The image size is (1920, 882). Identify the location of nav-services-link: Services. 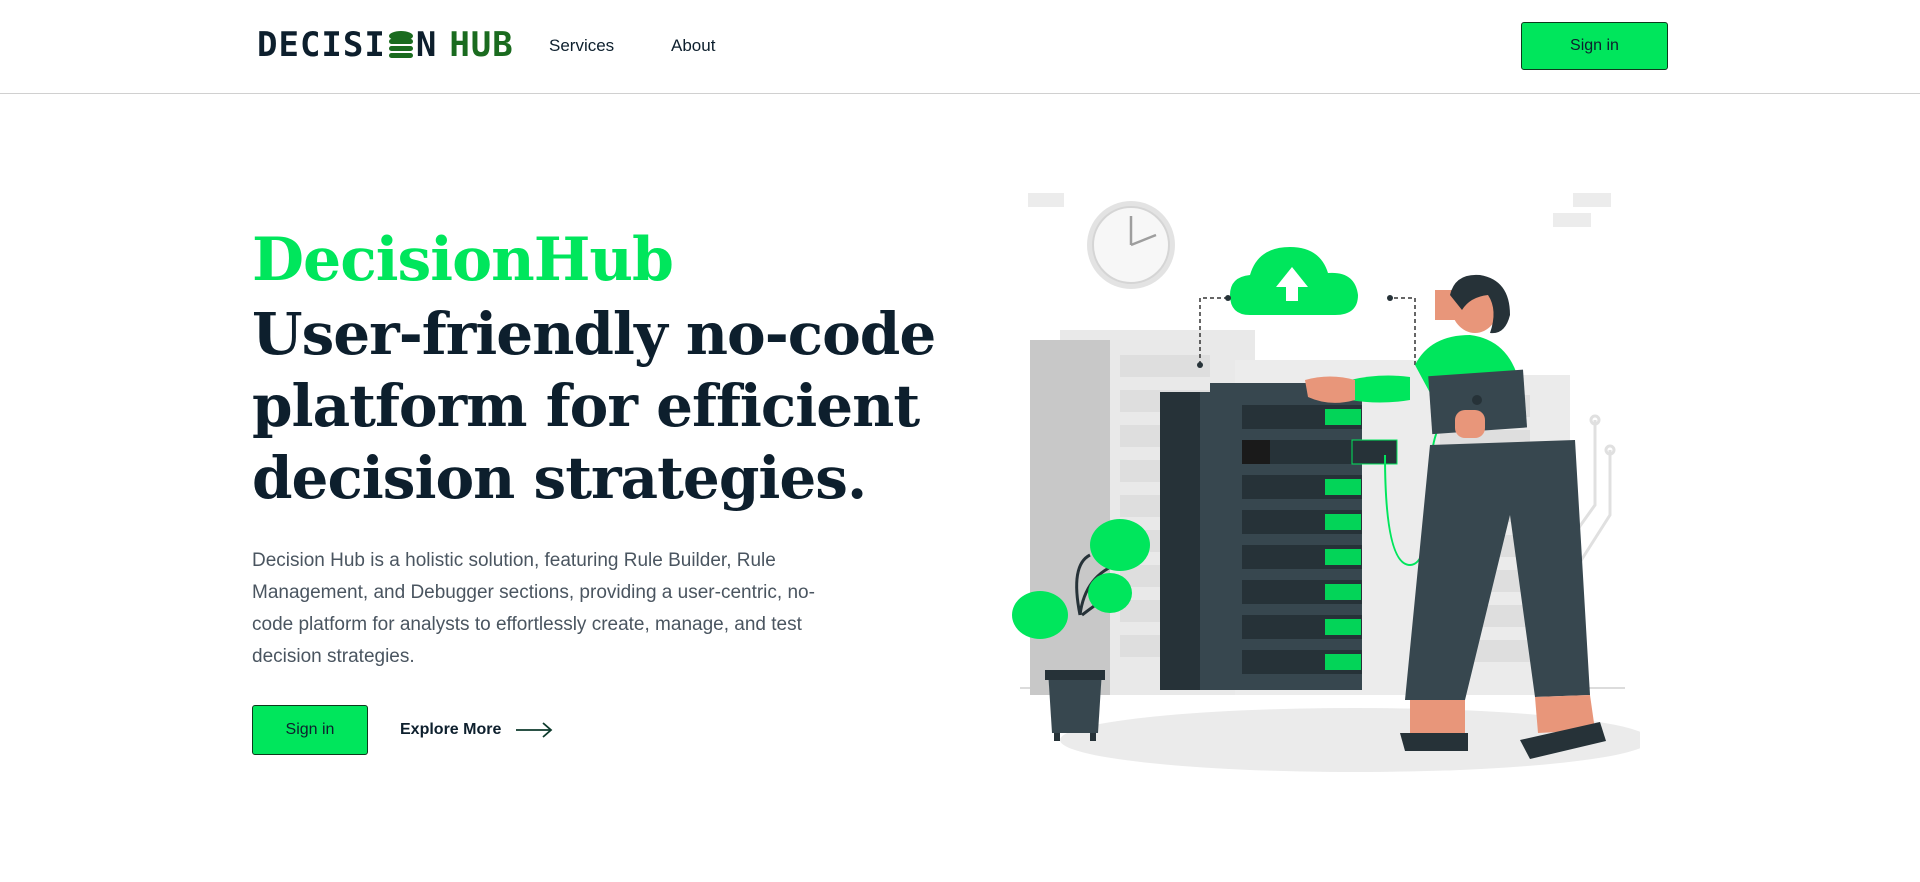
(581, 46).